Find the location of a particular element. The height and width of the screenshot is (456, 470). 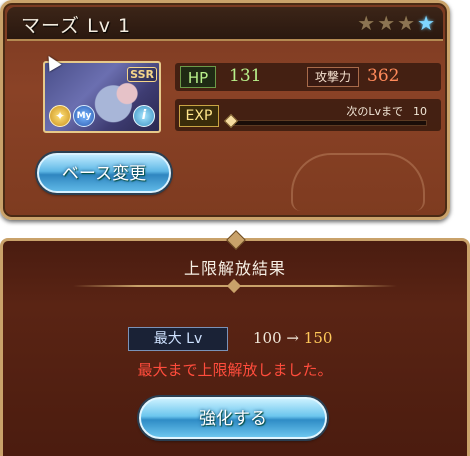

character-name: マーズ Lv 1 is located at coordinates (76, 24).